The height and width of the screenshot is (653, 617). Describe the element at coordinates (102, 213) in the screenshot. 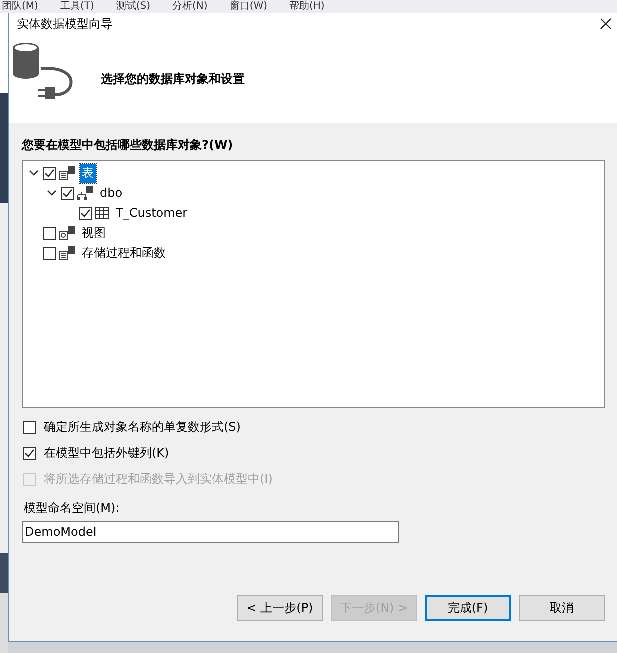

I see `table-icon` at that location.